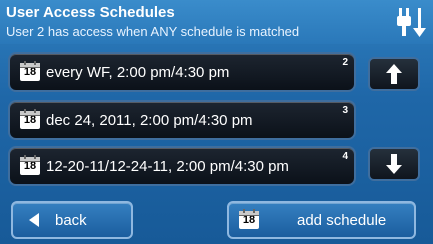  I want to click on schedule-row: 18 12-20-11/12-24-11, 2:00 pm/4:30 pm 4, so click(182, 166).